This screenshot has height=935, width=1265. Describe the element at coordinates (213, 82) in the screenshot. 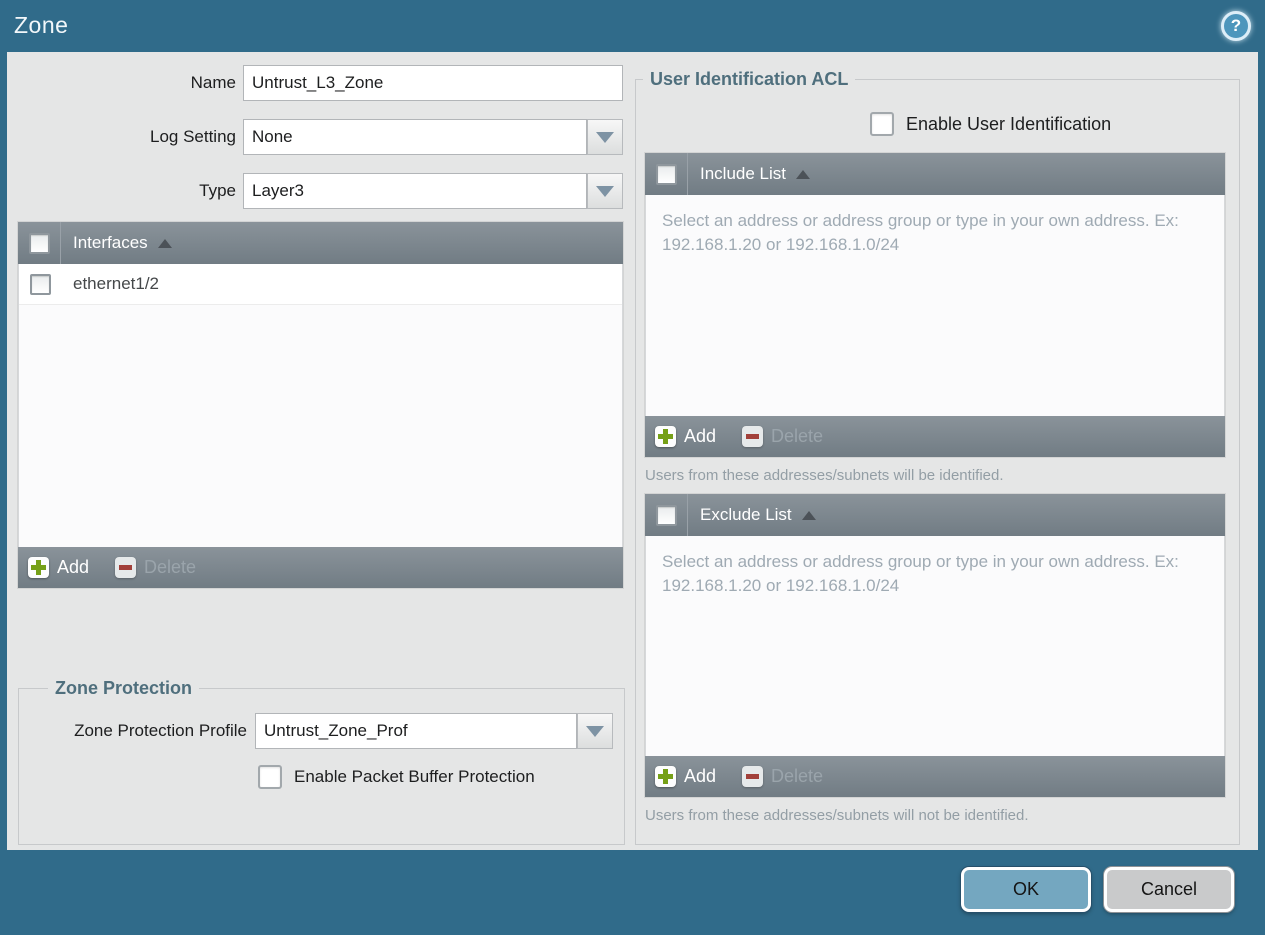

I see `name-label: Name` at that location.